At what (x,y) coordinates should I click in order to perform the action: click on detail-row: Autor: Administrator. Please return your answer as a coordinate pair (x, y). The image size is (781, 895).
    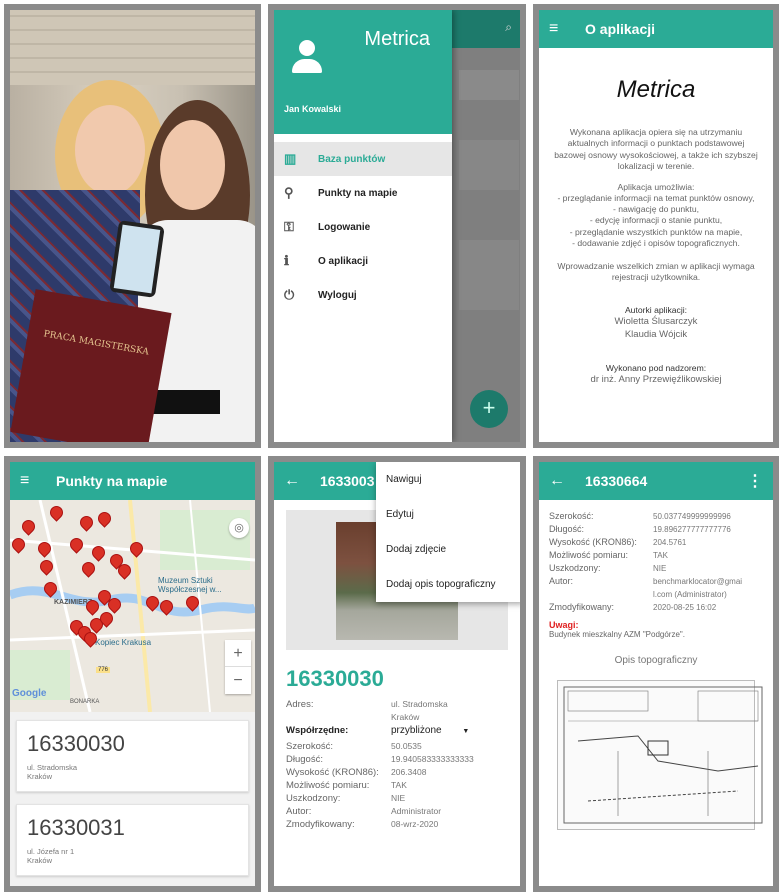
    Looking at the image, I should click on (397, 811).